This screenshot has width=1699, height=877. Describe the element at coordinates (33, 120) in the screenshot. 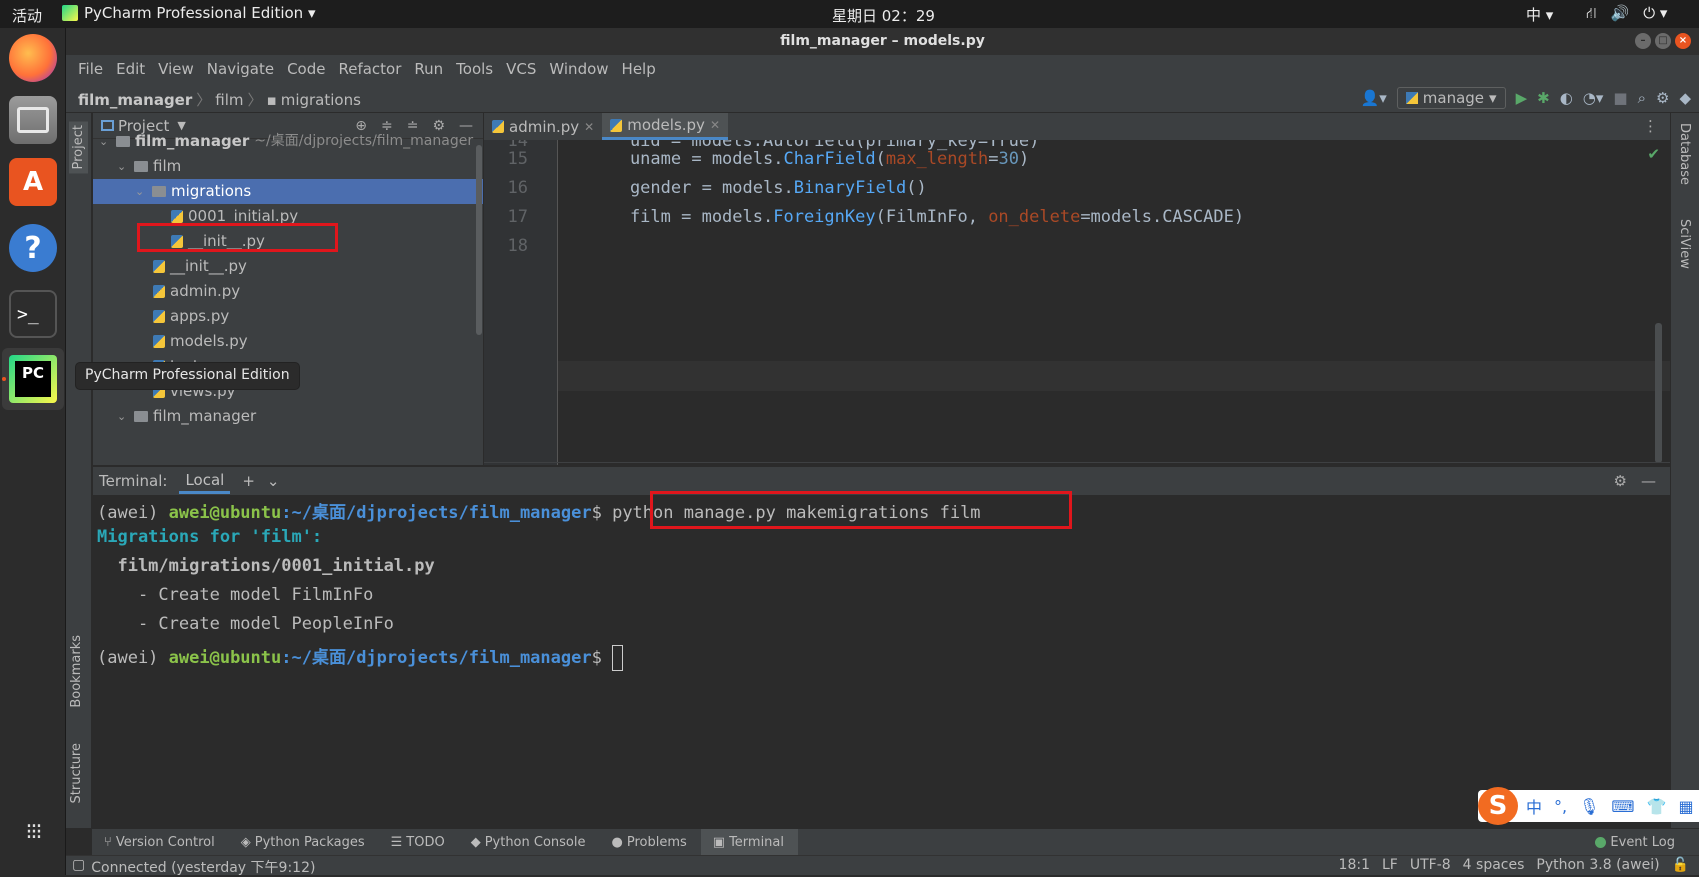

I see `files-icon` at that location.